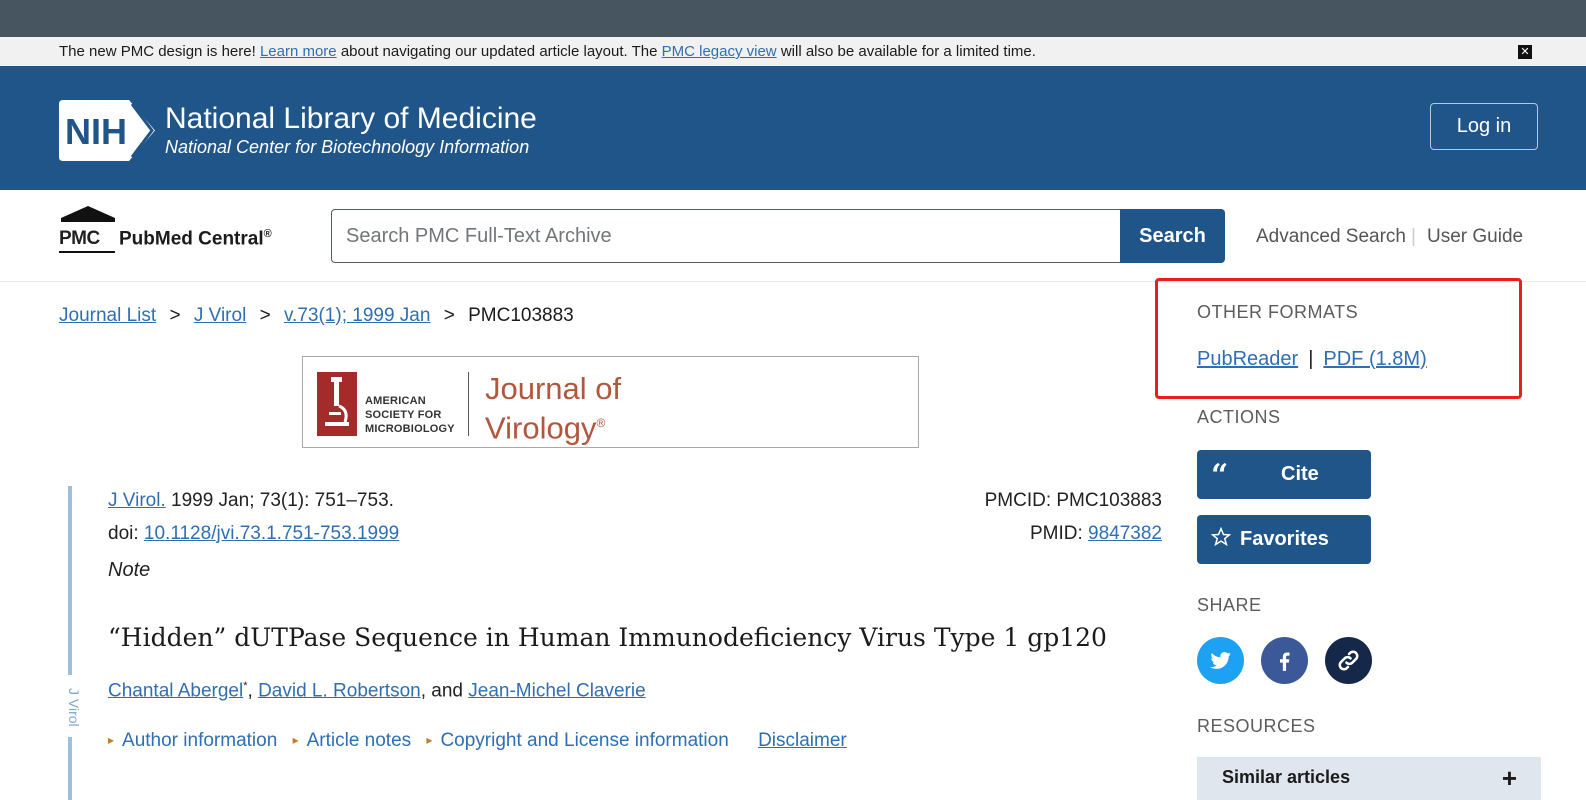 The height and width of the screenshot is (800, 1586). I want to click on other-formats-heading: OTHER FORMATS, so click(1278, 312).